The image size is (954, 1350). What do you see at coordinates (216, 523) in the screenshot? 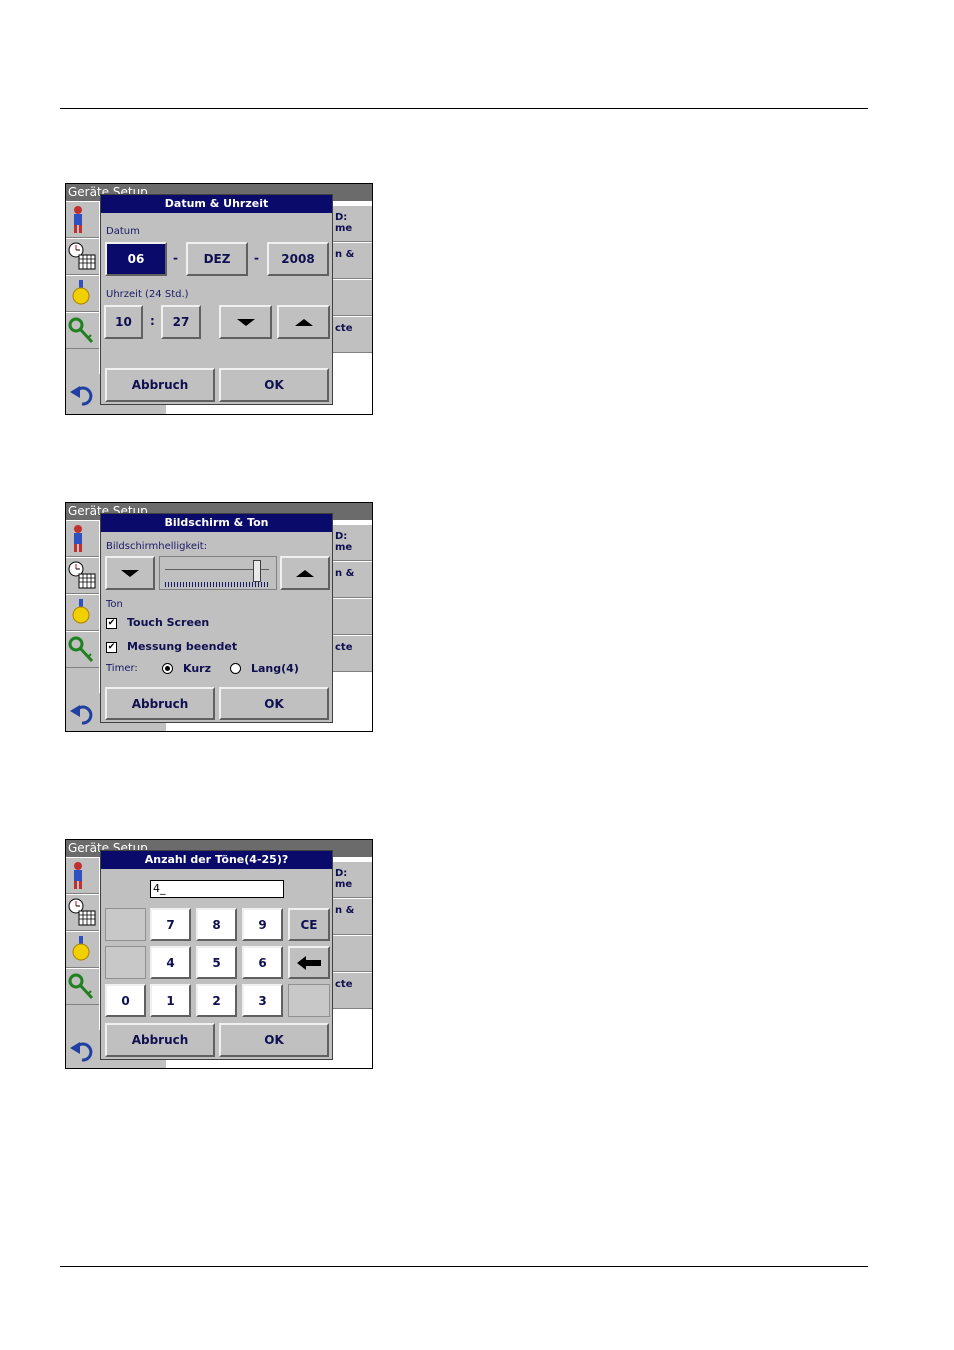
I see `dialog-title: Bildschirm & Ton` at bounding box center [216, 523].